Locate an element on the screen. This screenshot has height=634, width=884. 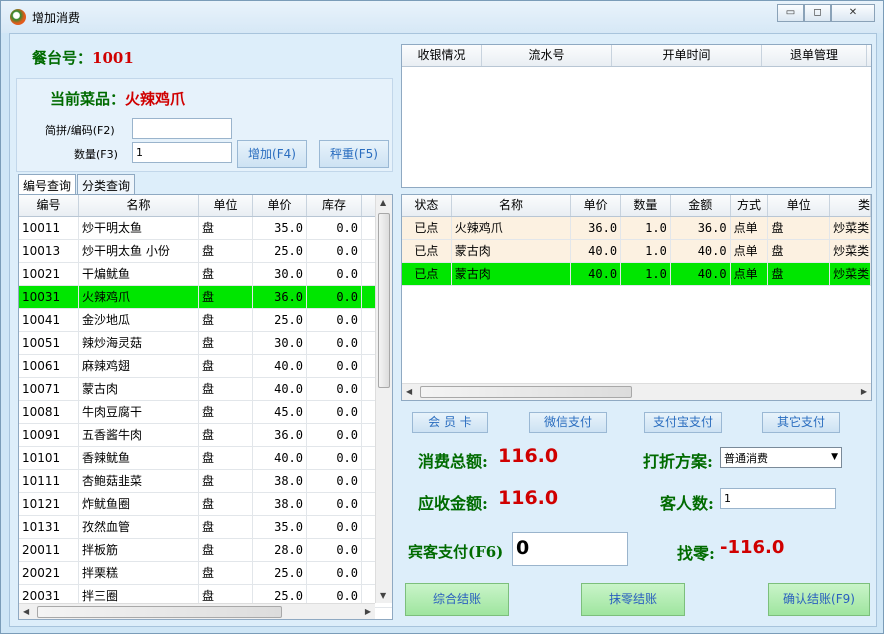
col-code: 编号 is located at coordinates (49, 205).